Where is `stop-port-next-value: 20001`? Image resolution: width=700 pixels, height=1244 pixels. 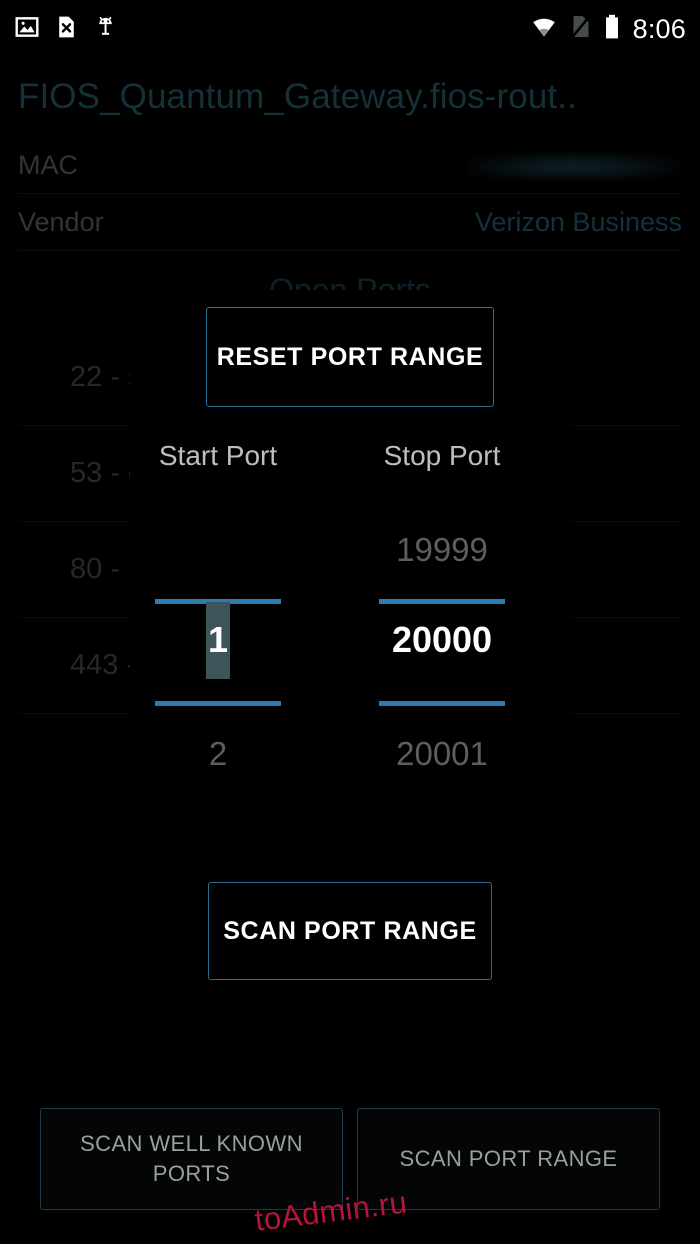
stop-port-next-value: 20001 is located at coordinates (442, 754).